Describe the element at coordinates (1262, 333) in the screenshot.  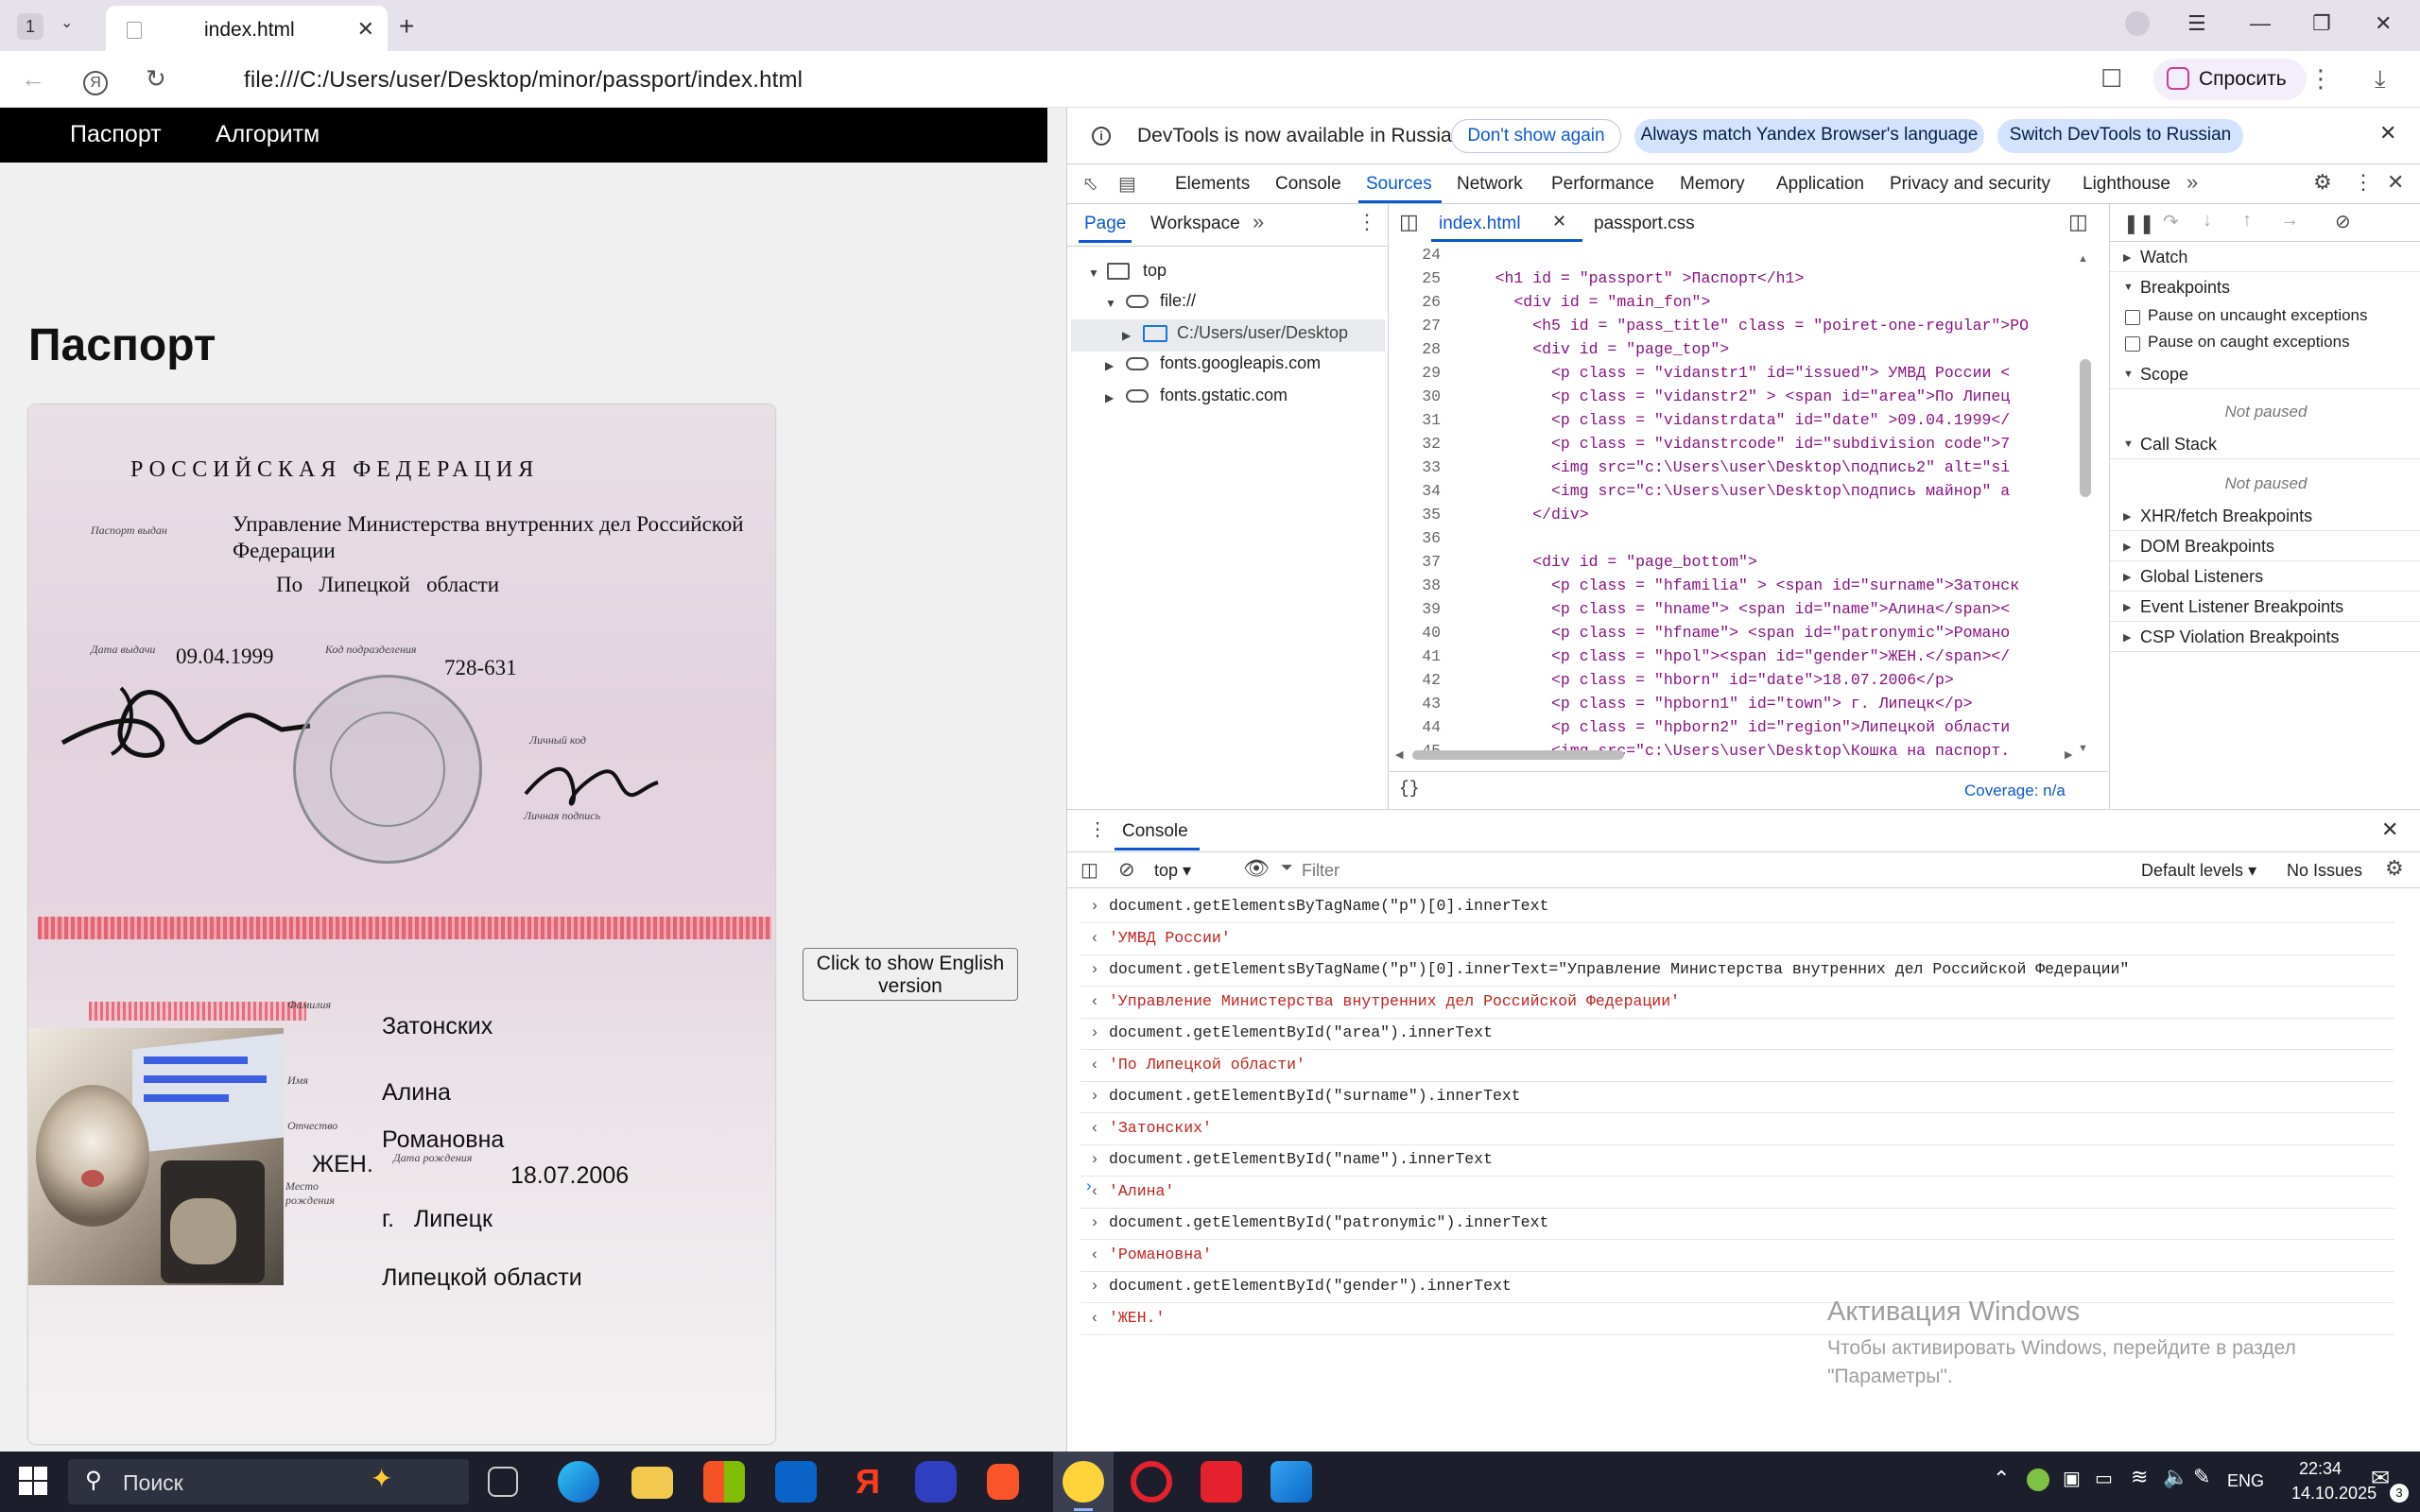
I see `tree-desktop-folder: C:/Users/user/Desktop` at that location.